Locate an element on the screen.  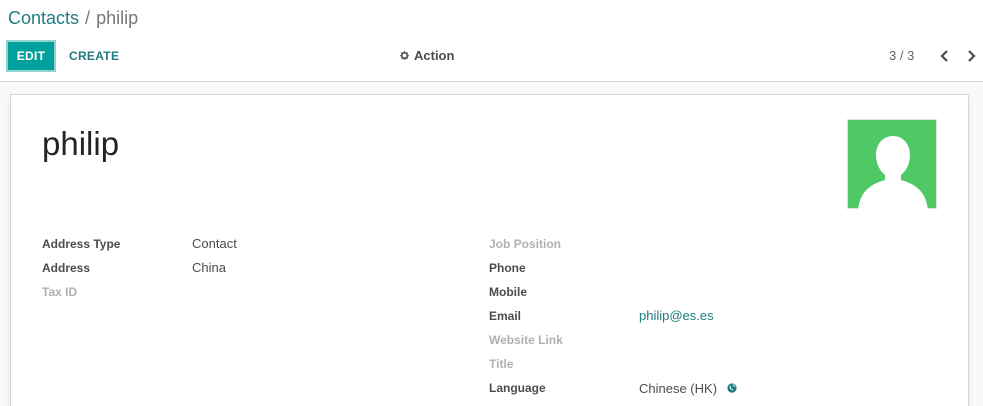
globe-icon is located at coordinates (732, 388).